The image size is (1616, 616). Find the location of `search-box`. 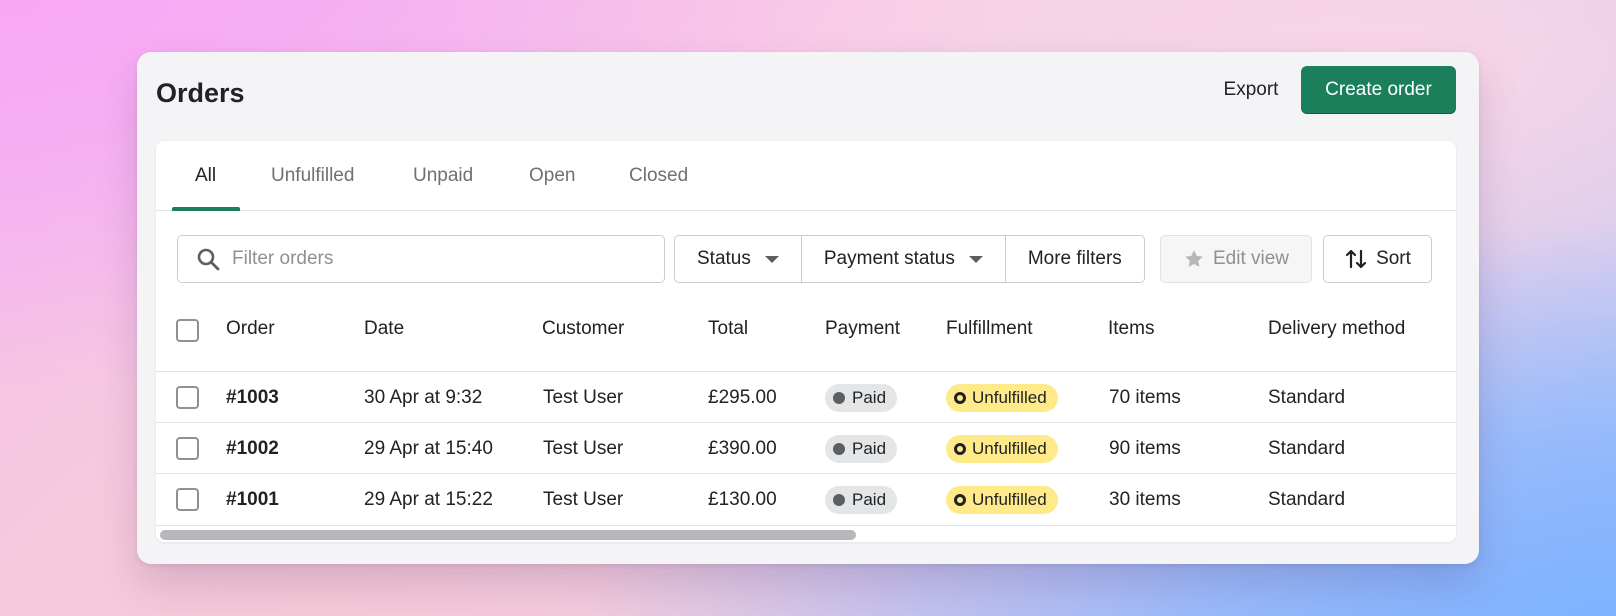

search-box is located at coordinates (421, 259).